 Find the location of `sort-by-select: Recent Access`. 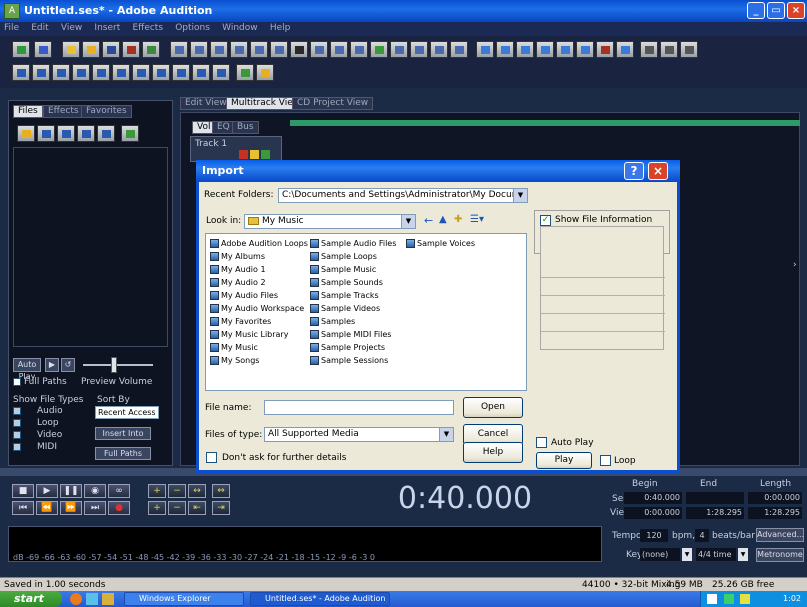

sort-by-select: Recent Access is located at coordinates (127, 412).